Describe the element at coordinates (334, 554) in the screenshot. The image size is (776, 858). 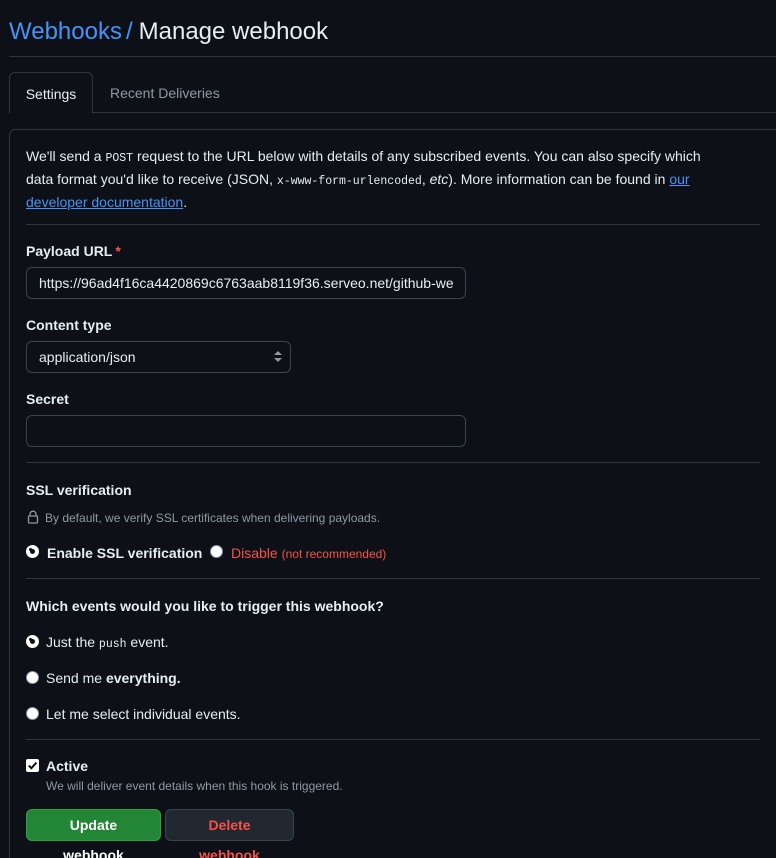
I see `ssl-disable-note: (not recommended)` at that location.